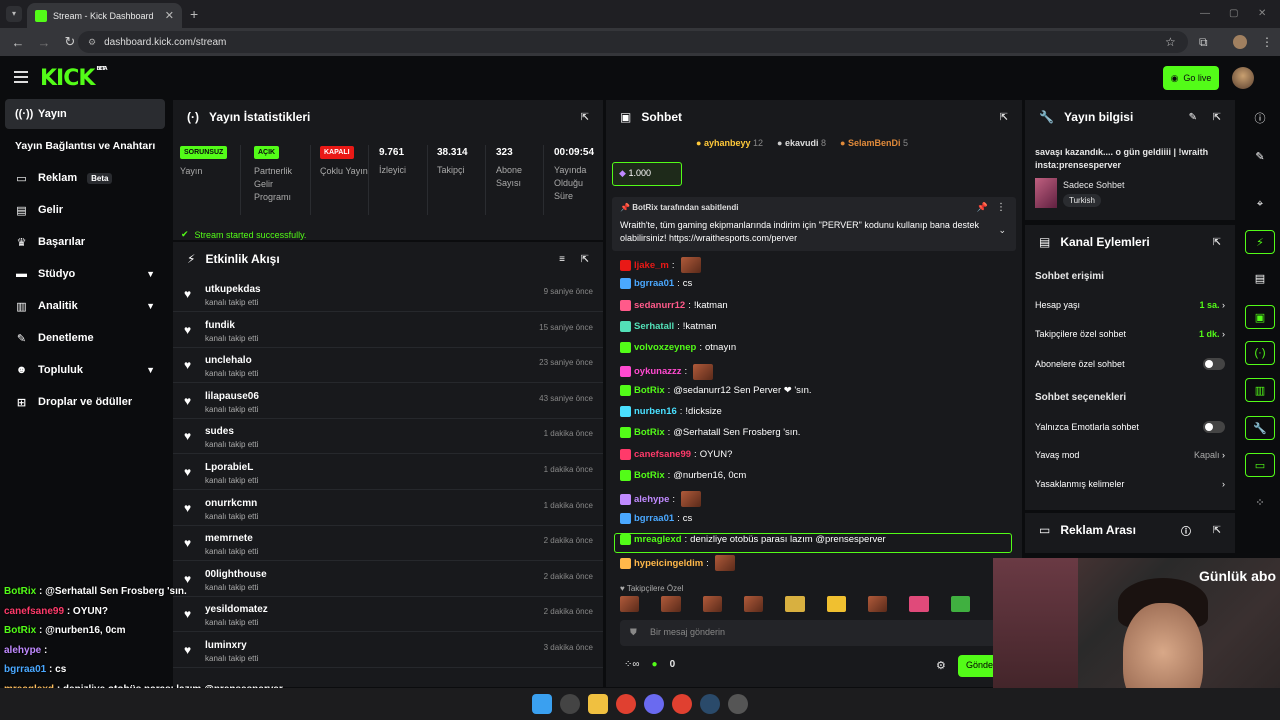 The height and width of the screenshot is (720, 1280). What do you see at coordinates (1082, 200) in the screenshot?
I see `language-tag: Turkish` at bounding box center [1082, 200].